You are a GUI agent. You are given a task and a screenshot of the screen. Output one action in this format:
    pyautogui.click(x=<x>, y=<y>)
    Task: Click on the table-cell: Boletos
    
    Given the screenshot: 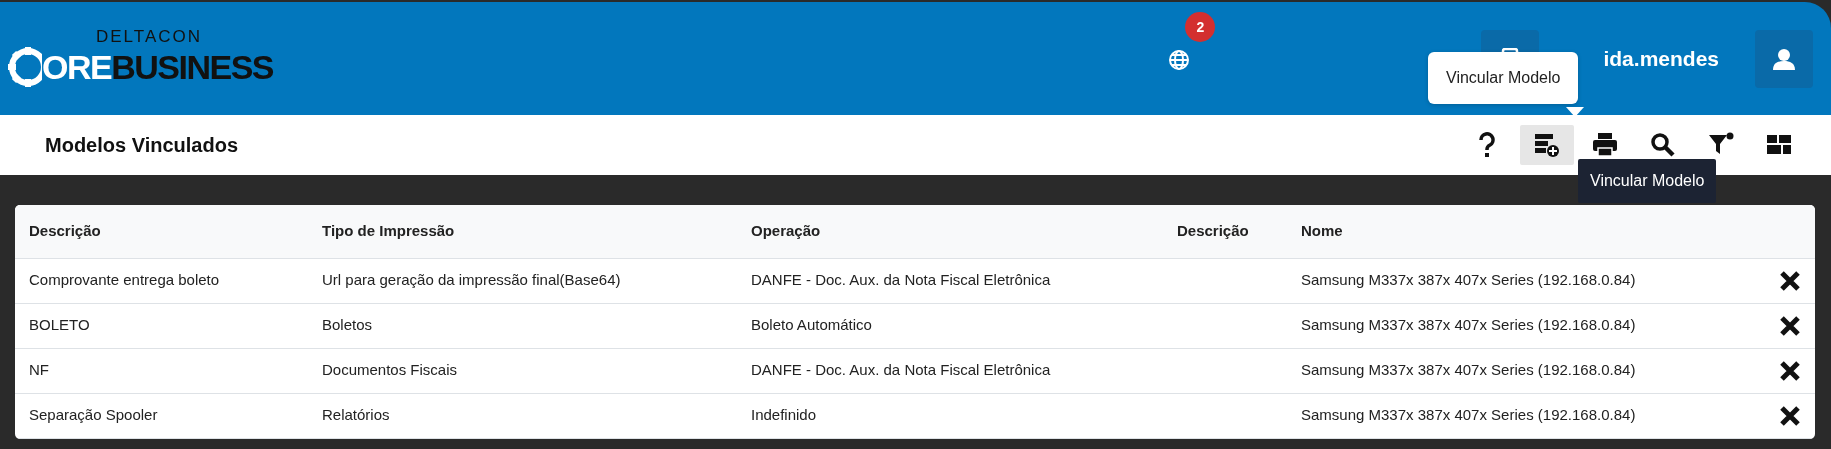 What is the action you would take?
    pyautogui.click(x=522, y=326)
    